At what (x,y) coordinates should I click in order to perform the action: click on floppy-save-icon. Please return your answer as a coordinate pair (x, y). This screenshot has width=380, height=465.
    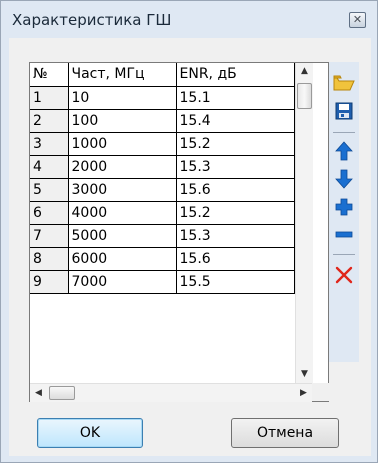
    Looking at the image, I should click on (344, 111).